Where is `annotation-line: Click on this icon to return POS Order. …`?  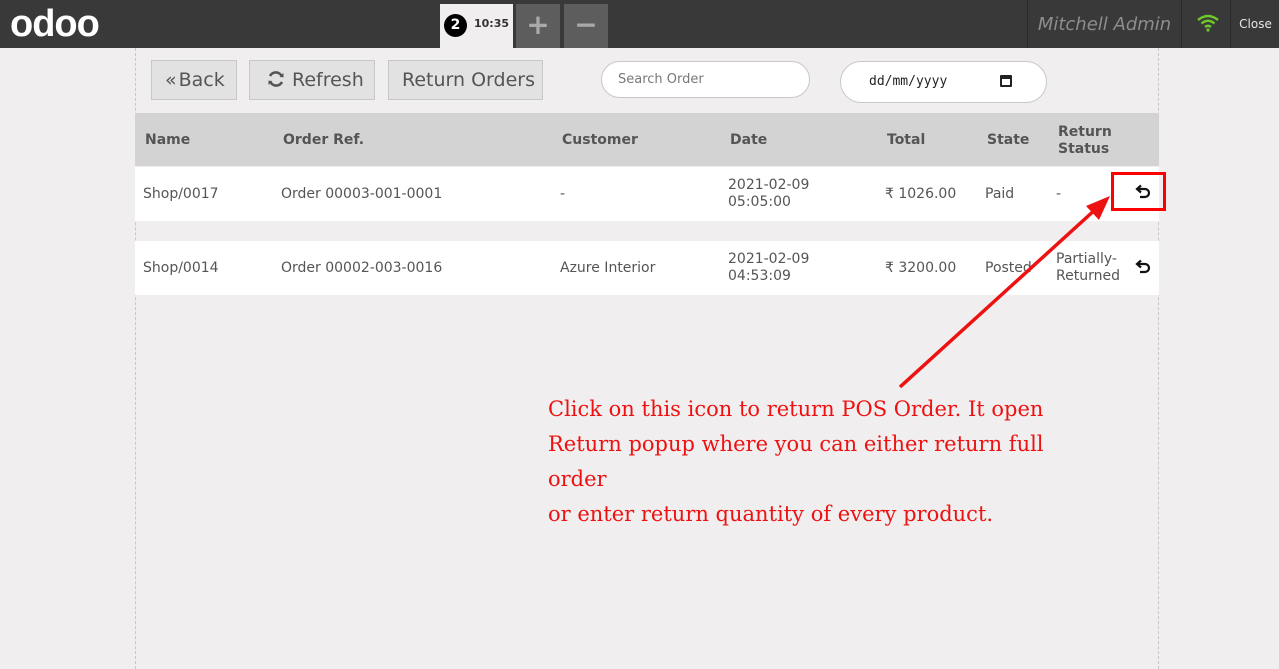 annotation-line: Click on this icon to return POS Order. … is located at coordinates (796, 409).